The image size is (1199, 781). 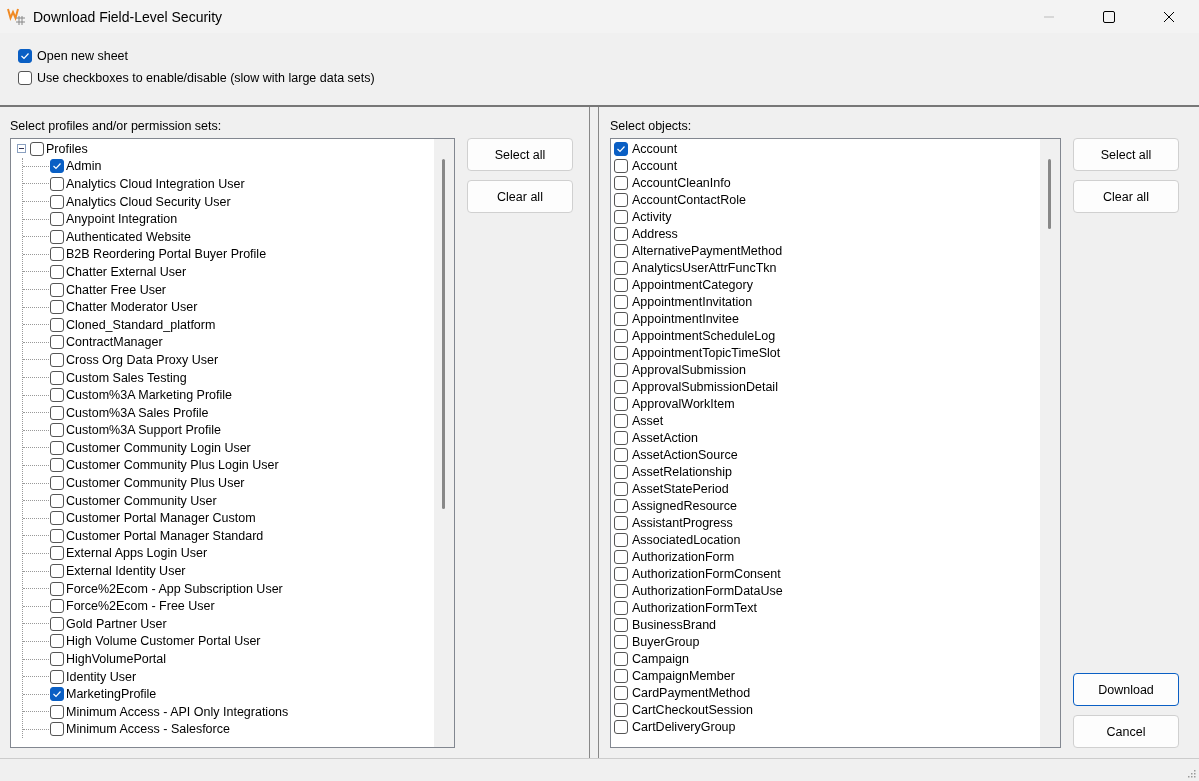 What do you see at coordinates (704, 267) in the screenshot?
I see `list-item: AnalyticsUserAttrFuncTkn` at bounding box center [704, 267].